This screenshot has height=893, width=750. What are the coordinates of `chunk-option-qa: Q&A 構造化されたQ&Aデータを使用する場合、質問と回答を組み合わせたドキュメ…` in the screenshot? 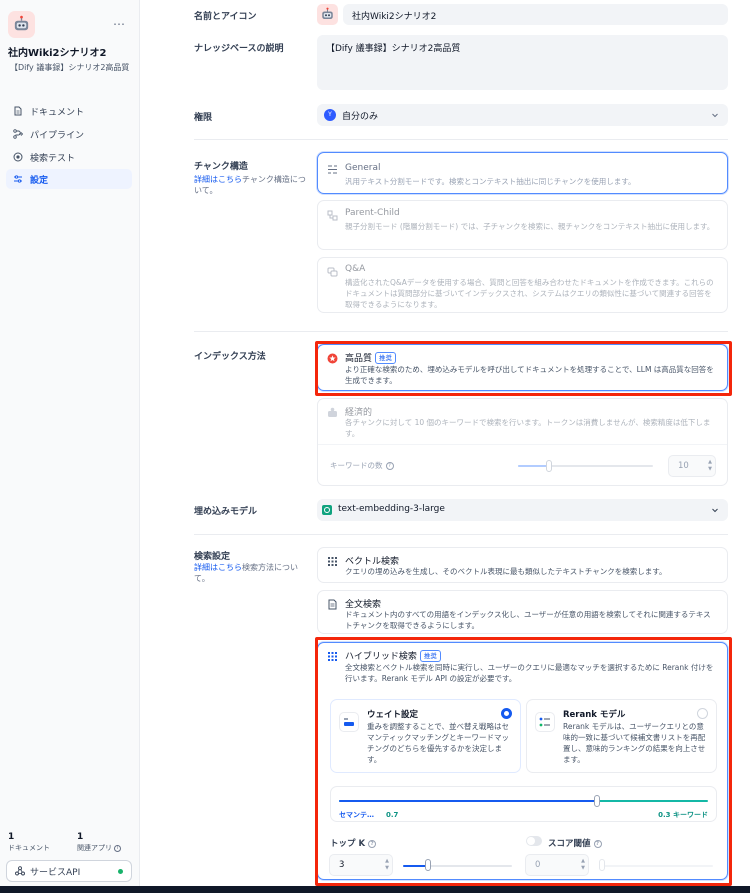 It's located at (522, 285).